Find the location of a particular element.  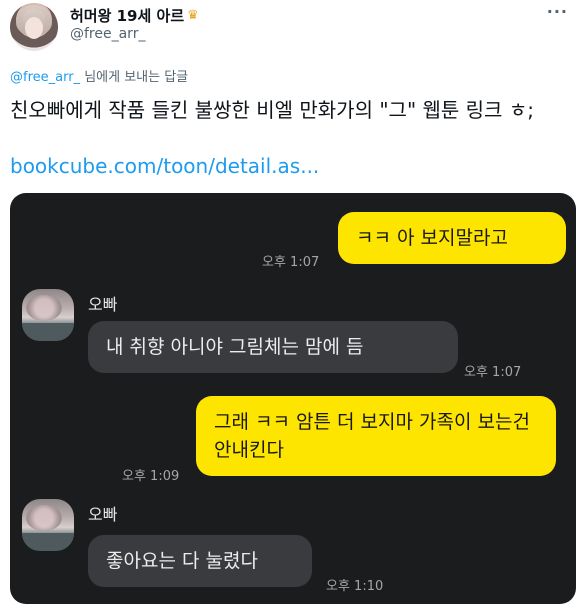

name-row: 허머왕 19세 아르 ♛ is located at coordinates (134, 15).